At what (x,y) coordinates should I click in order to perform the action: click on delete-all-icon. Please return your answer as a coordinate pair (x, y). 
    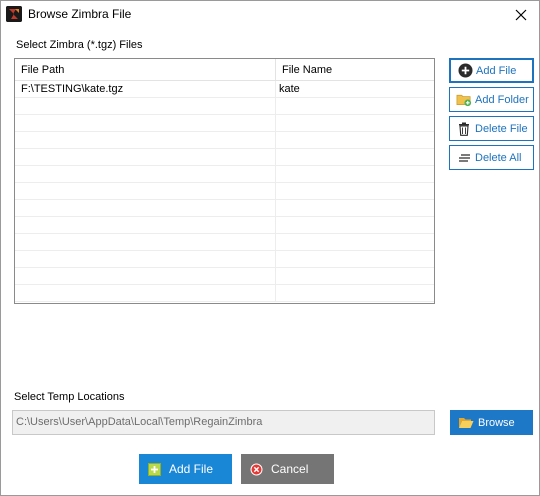
    Looking at the image, I should click on (464, 158).